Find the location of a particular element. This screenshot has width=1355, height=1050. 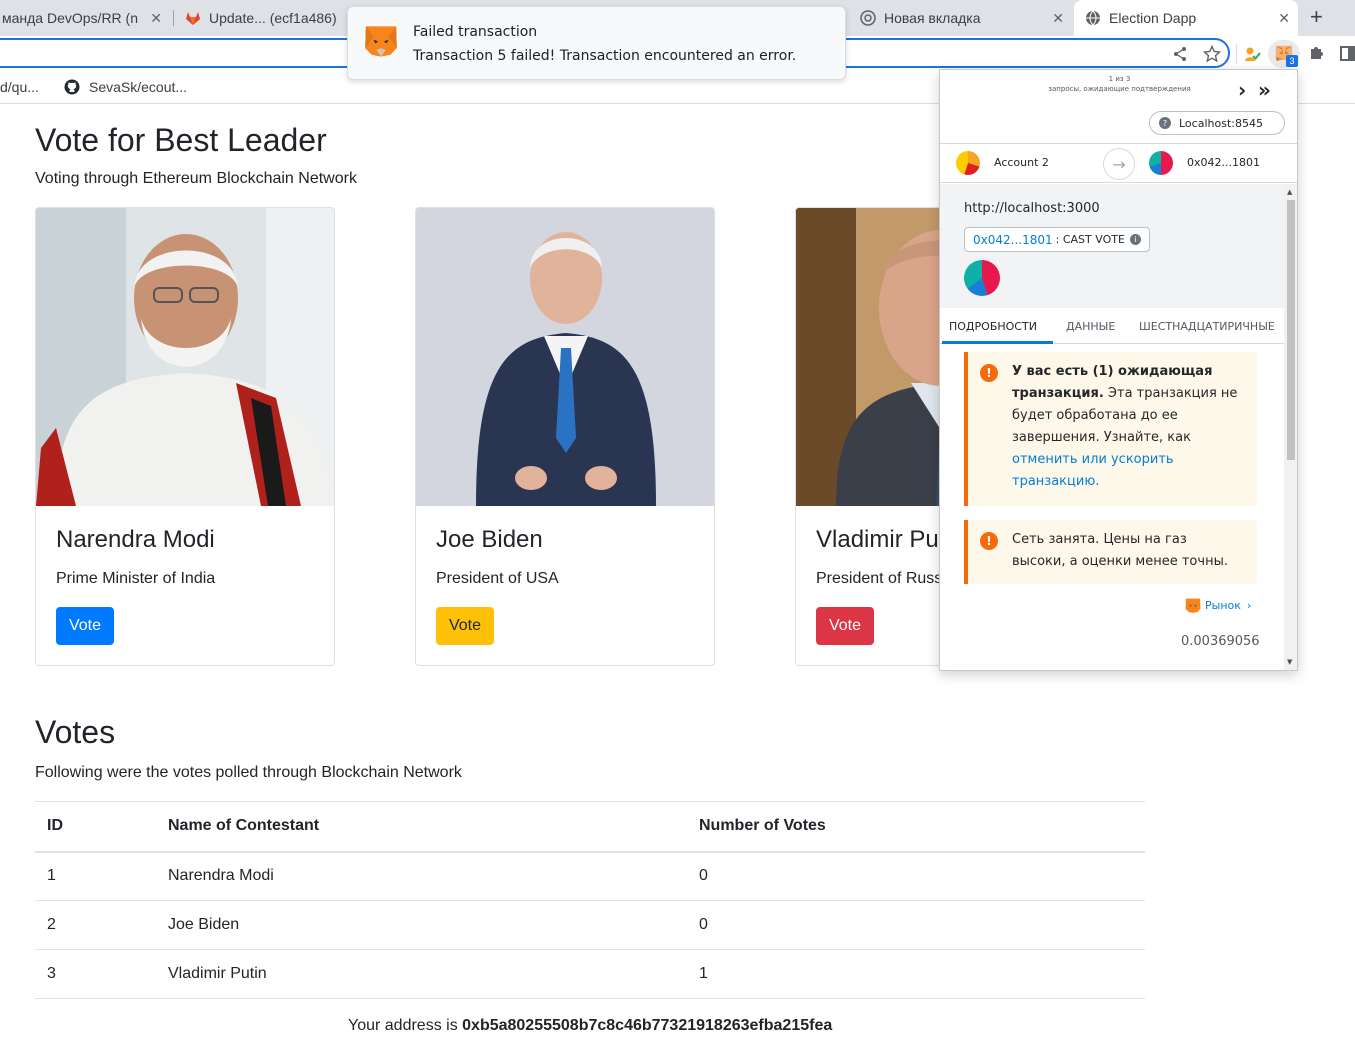

tab-label: Новая вкладка is located at coordinates (932, 18).